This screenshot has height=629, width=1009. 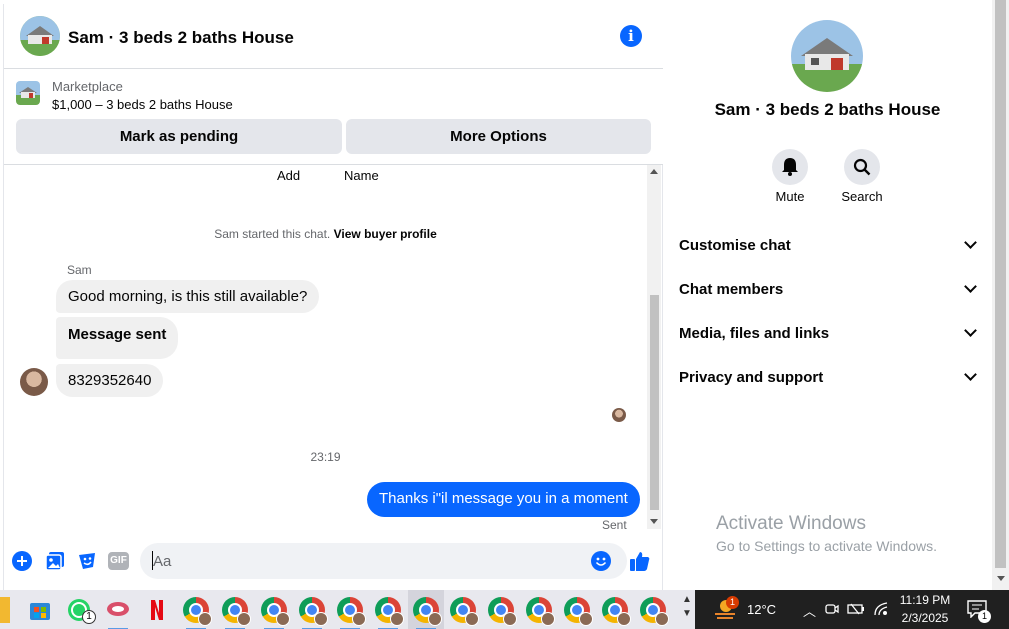 I want to click on scroll-up-arrow, so click(x=654, y=171).